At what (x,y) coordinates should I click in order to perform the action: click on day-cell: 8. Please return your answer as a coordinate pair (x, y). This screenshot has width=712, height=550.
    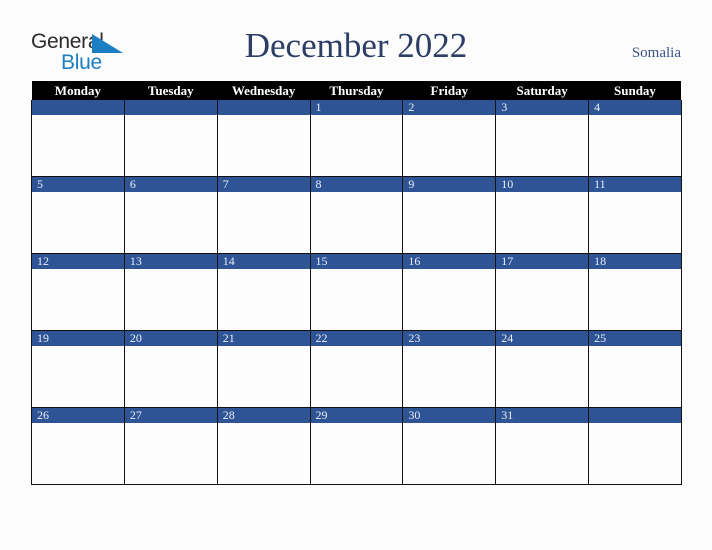
    Looking at the image, I should click on (356, 215).